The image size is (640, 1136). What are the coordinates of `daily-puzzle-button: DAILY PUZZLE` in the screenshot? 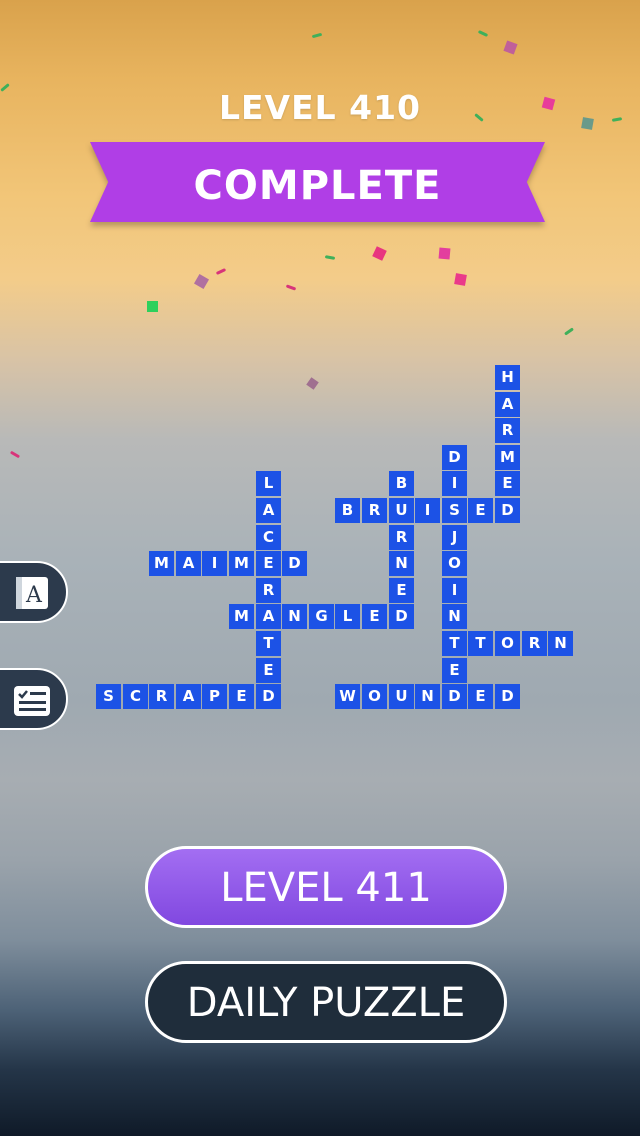 It's located at (326, 1002).